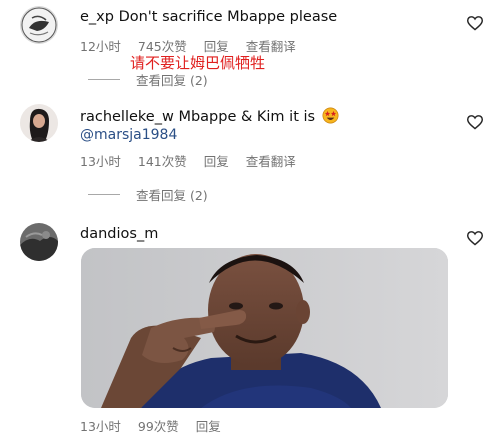 The image size is (500, 440). Describe the element at coordinates (228, 17) in the screenshot. I see `comment-text: Don't sacrifice Mbappe please` at that location.